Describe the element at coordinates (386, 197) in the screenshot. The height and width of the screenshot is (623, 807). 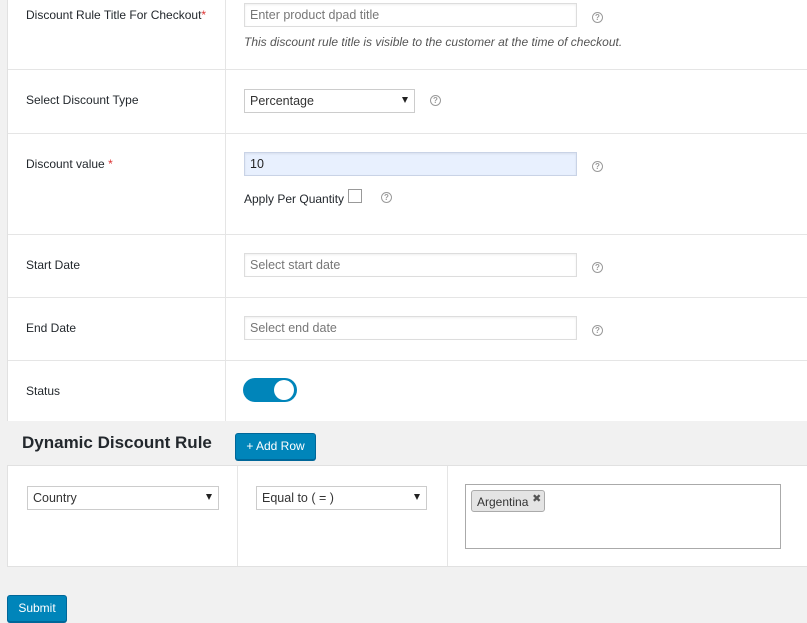
I see `apply-per-quantity-help-icon: ?` at that location.